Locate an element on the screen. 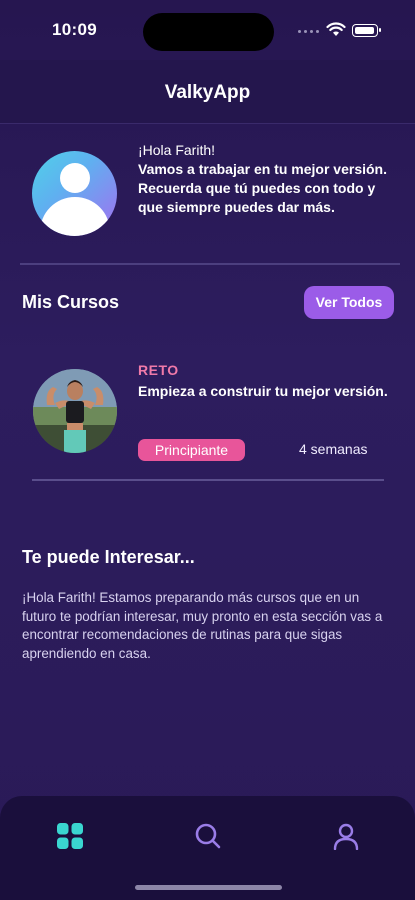 The width and height of the screenshot is (415, 900). status-time: 10:09 is located at coordinates (74, 29).